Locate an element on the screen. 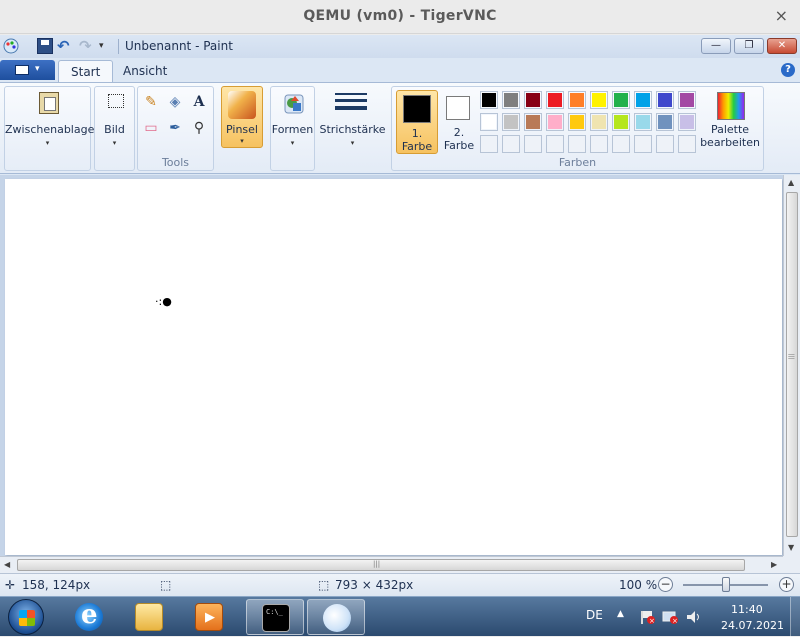 This screenshot has height=637, width=800. color1-label-line2: Farbe is located at coordinates (417, 146).